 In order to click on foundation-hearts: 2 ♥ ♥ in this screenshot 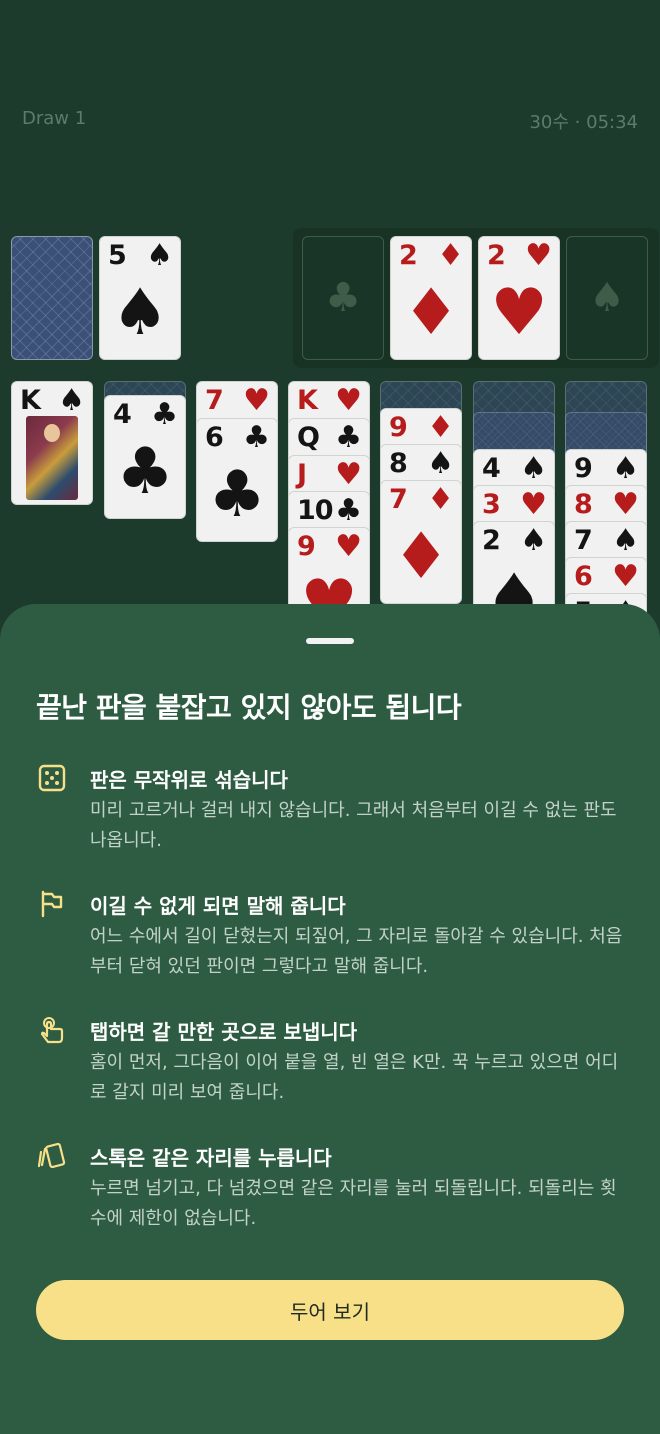, I will do `click(519, 298)`.